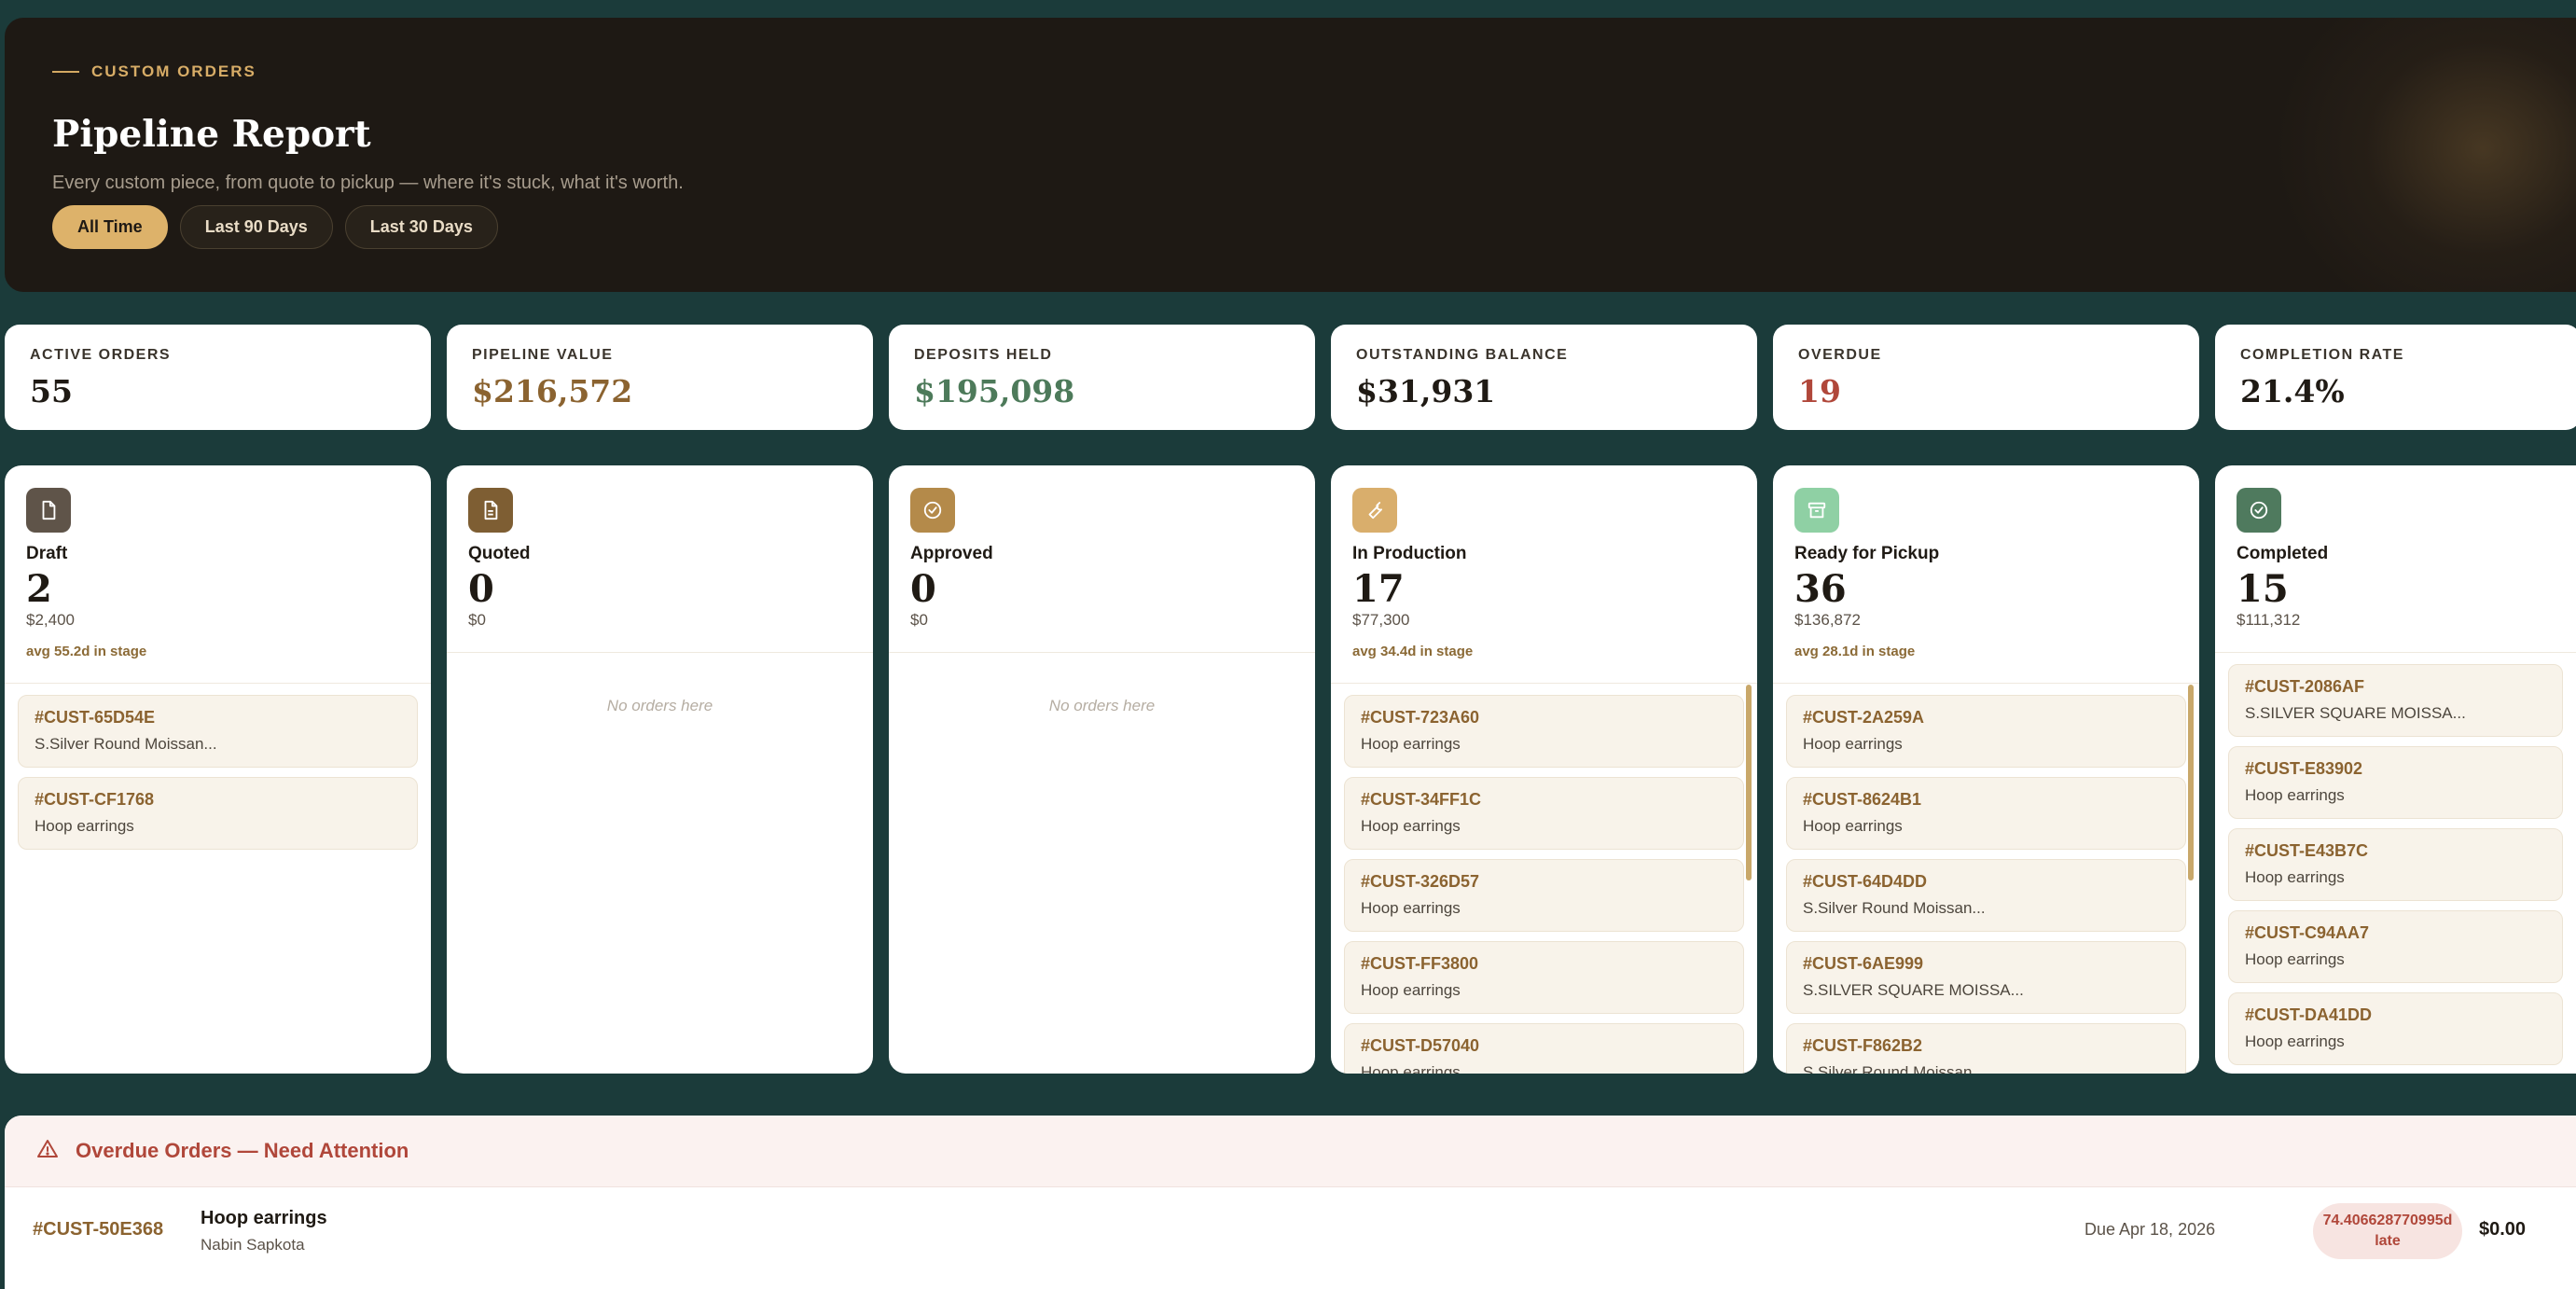 This screenshot has height=1289, width=2576. I want to click on filter-all-time: All Time, so click(110, 227).